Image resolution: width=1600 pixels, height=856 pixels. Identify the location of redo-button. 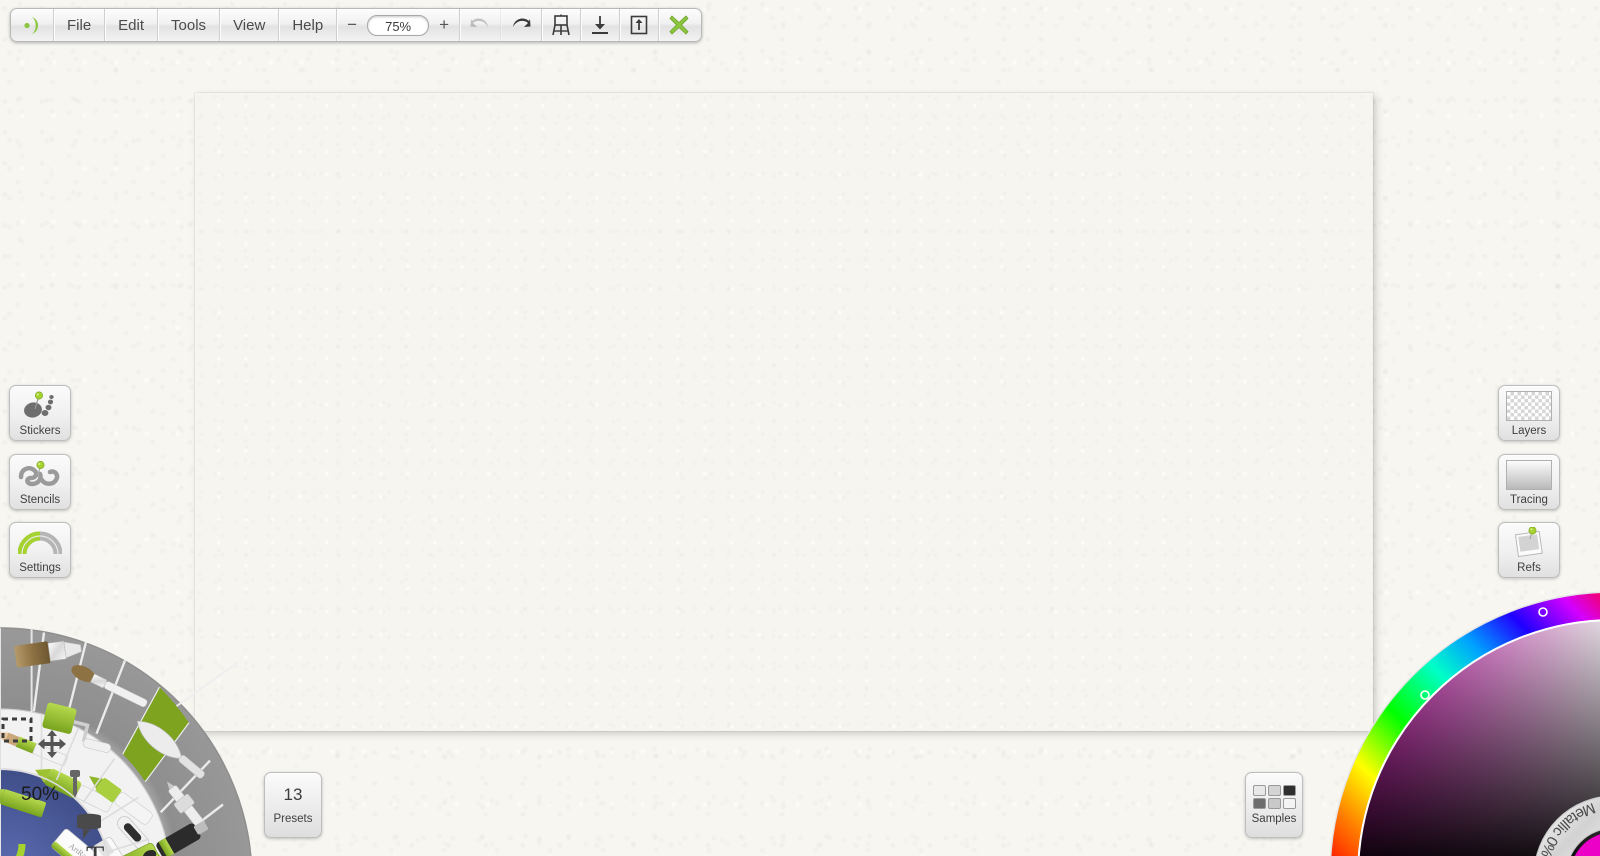
(522, 25).